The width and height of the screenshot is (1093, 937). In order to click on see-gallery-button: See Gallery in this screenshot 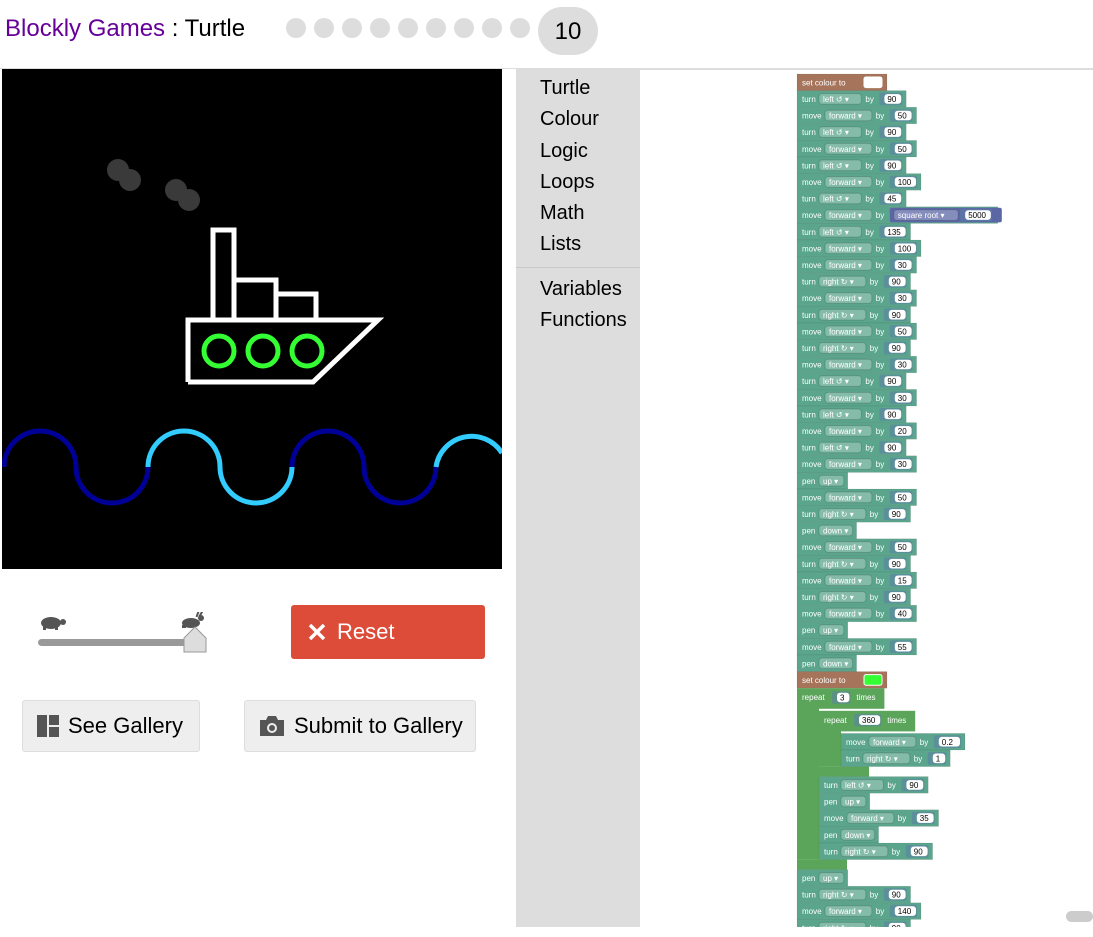, I will do `click(111, 726)`.